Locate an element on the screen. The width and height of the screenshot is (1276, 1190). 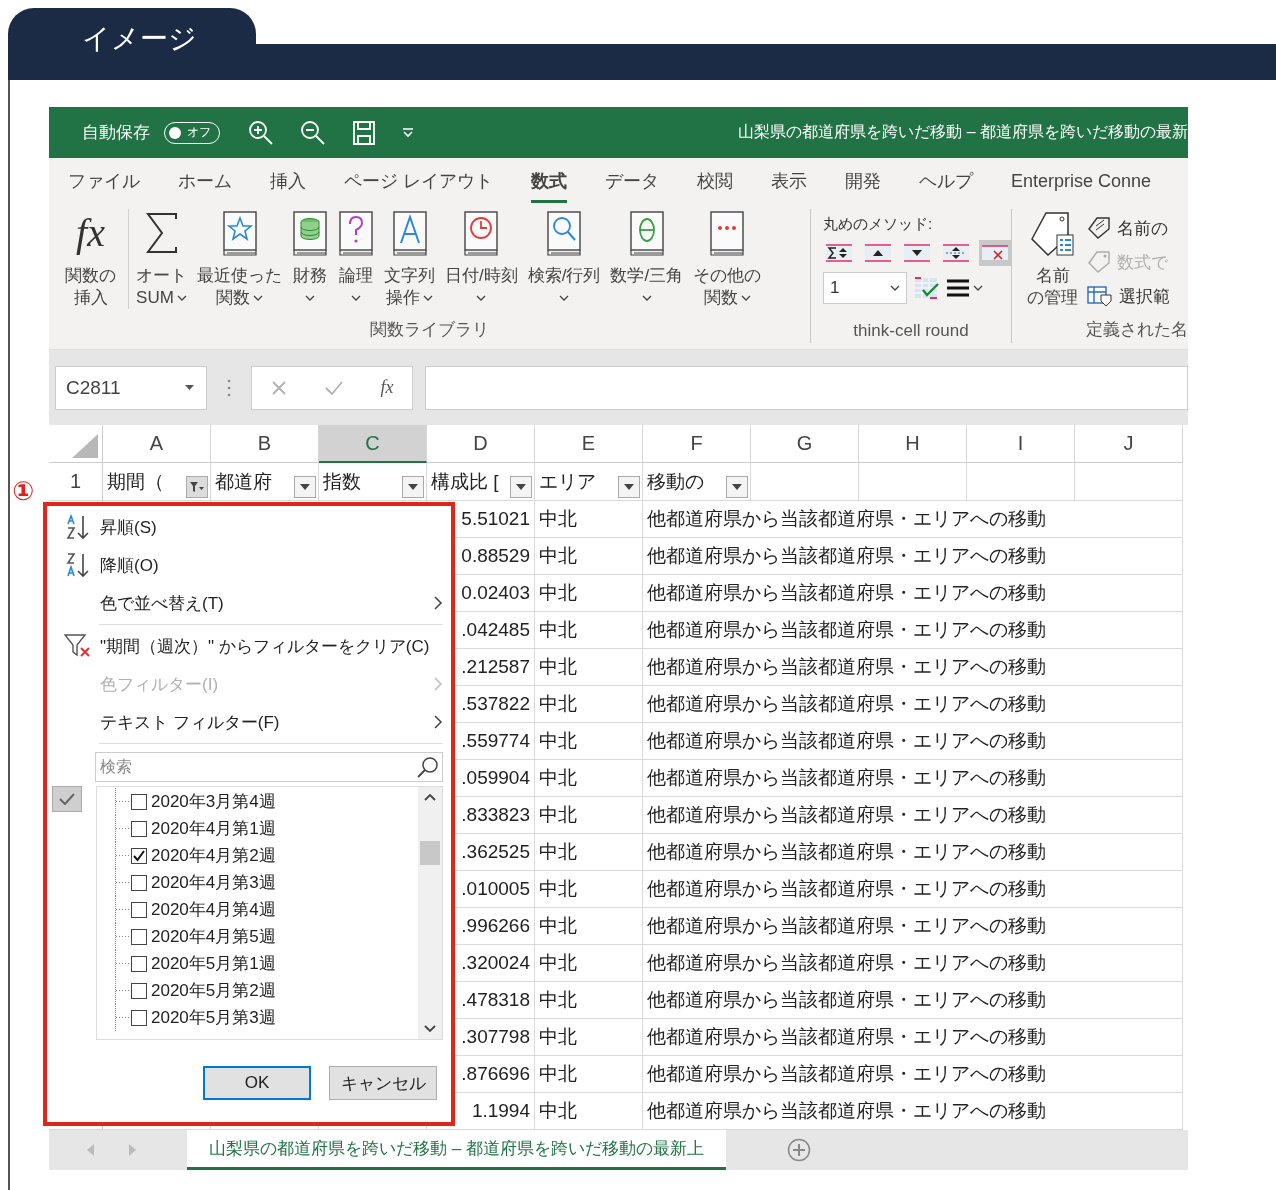
group-label: 定義された名 is located at coordinates (1136, 330).